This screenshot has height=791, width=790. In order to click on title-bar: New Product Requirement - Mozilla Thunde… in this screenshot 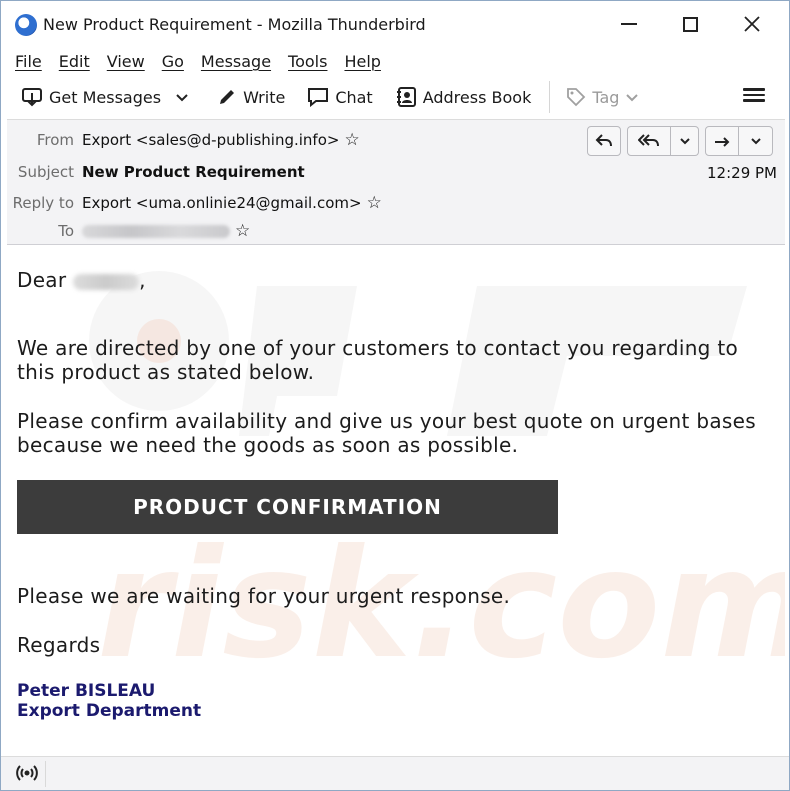, I will do `click(395, 24)`.